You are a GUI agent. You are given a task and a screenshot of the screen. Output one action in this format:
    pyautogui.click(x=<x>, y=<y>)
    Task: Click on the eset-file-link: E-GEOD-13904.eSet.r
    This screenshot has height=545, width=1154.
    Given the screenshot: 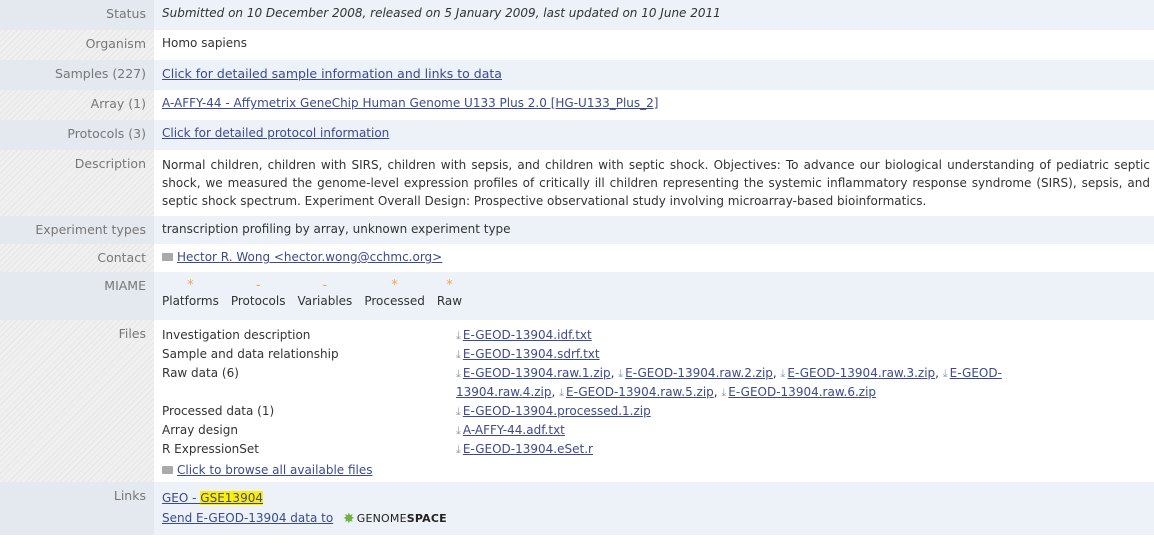 What is the action you would take?
    pyautogui.click(x=528, y=449)
    